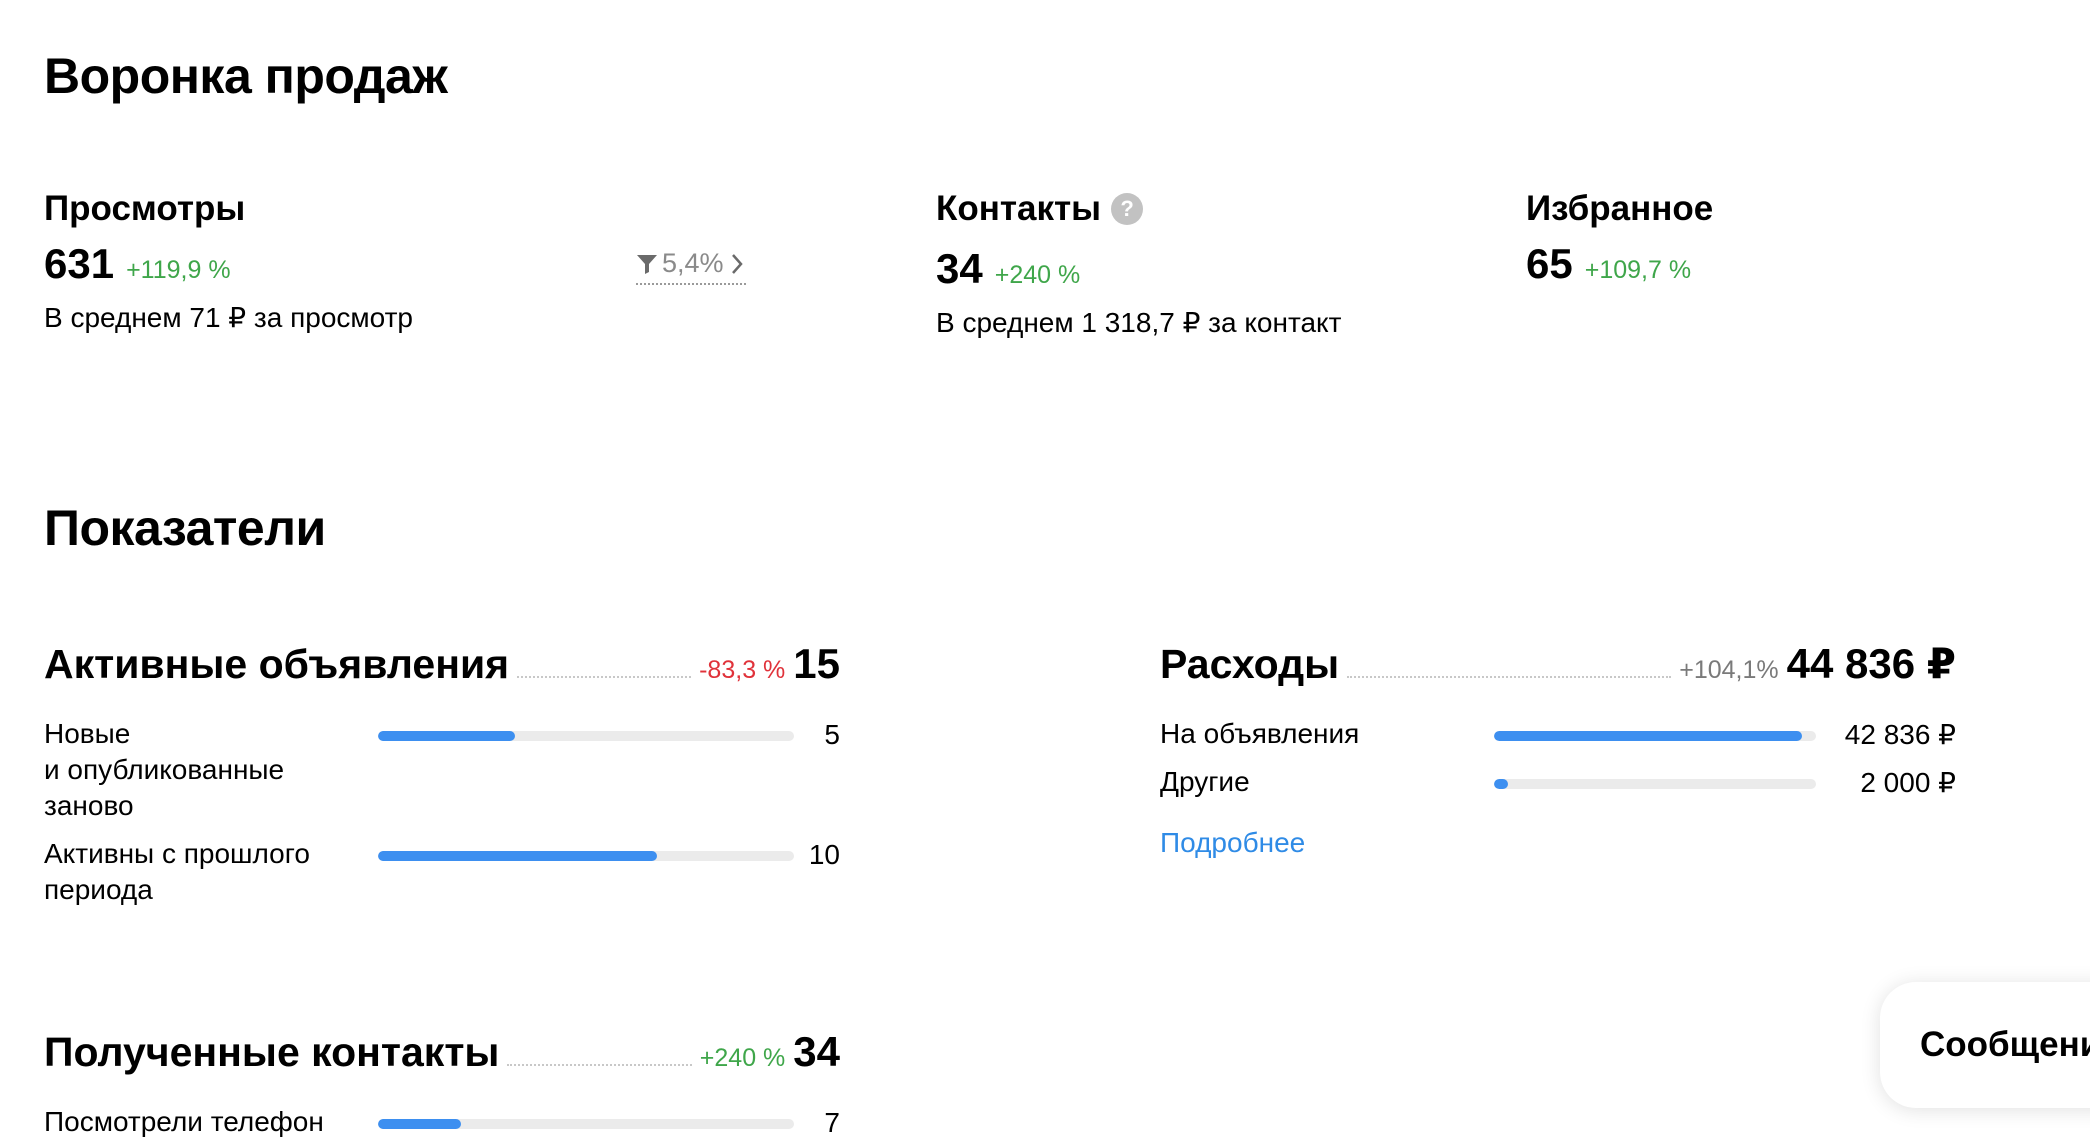  I want to click on expenses-row-other-label: Другие, so click(1205, 781).